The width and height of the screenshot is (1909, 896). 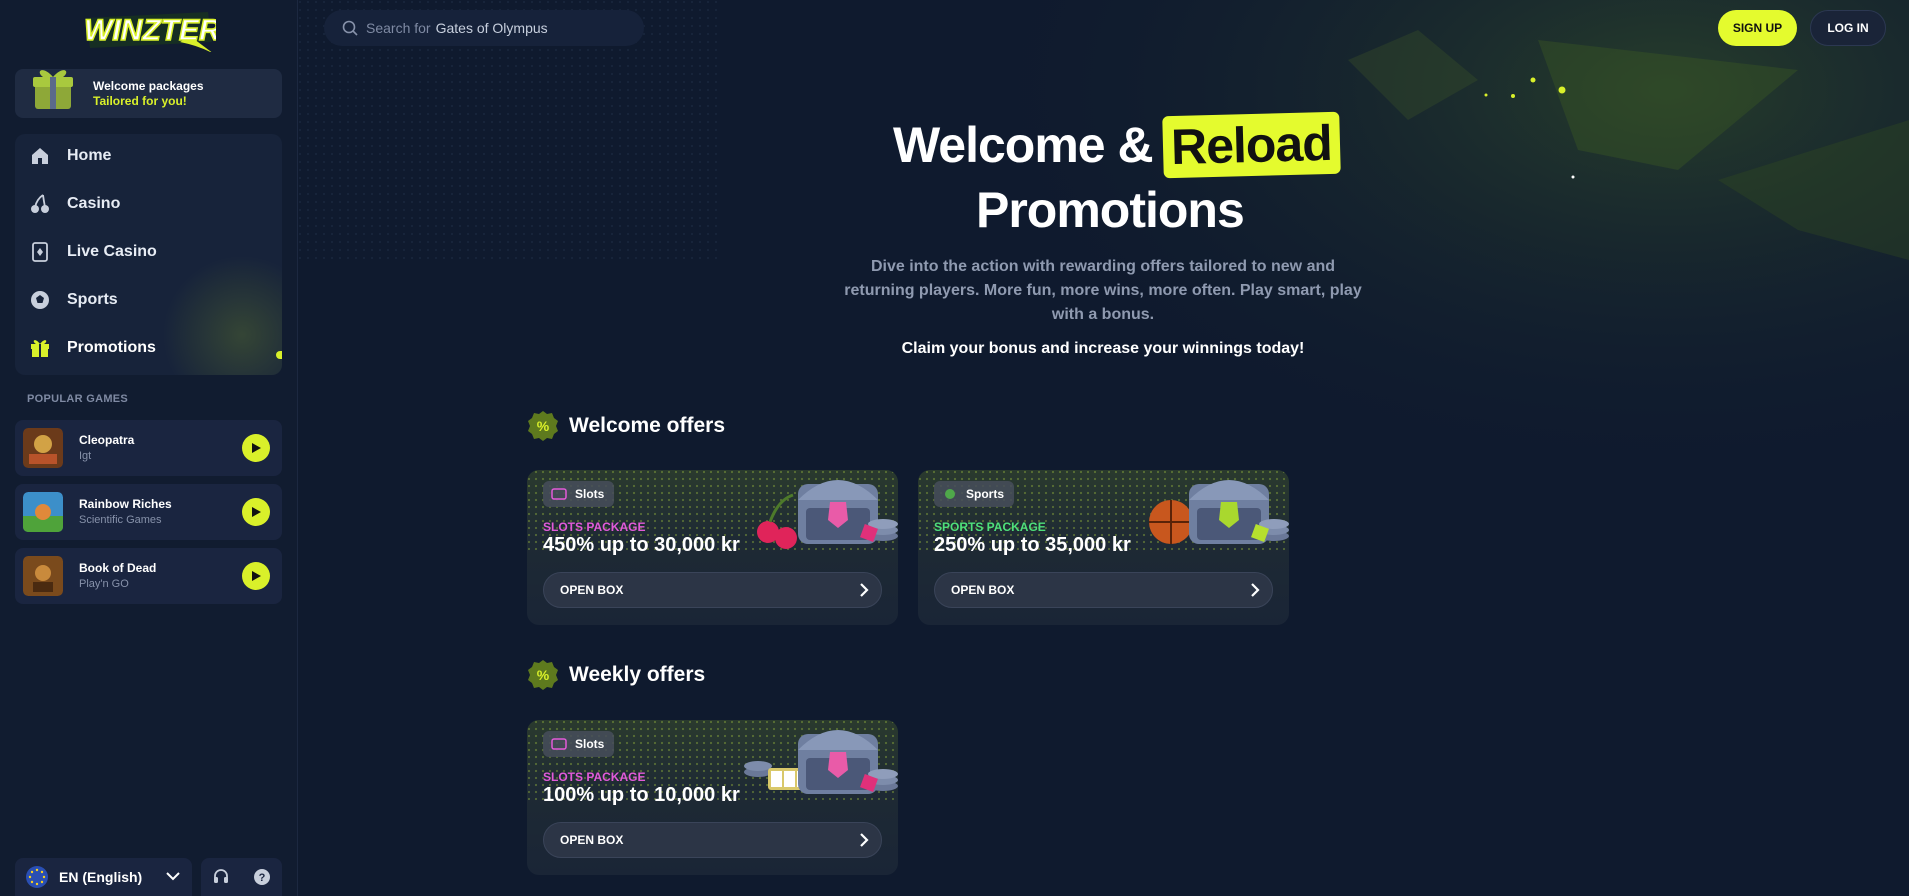 I want to click on hero-title-line2: Promotions, so click(x=1110, y=210).